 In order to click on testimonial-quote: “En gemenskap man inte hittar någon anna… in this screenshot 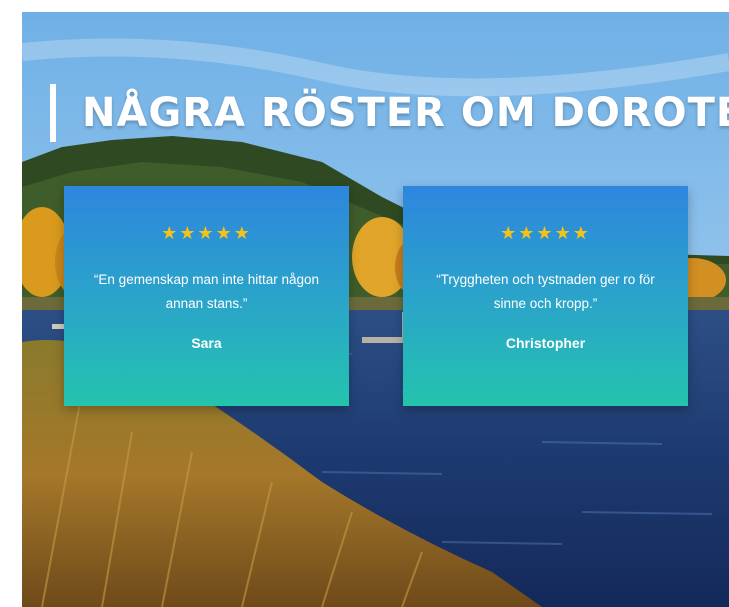, I will do `click(206, 291)`.